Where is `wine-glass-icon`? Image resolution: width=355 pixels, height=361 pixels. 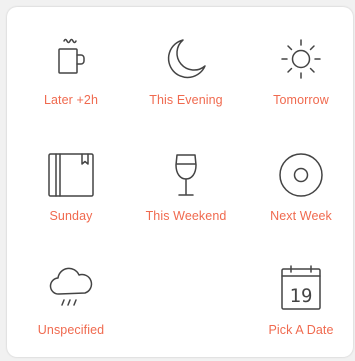 wine-glass-icon is located at coordinates (186, 175).